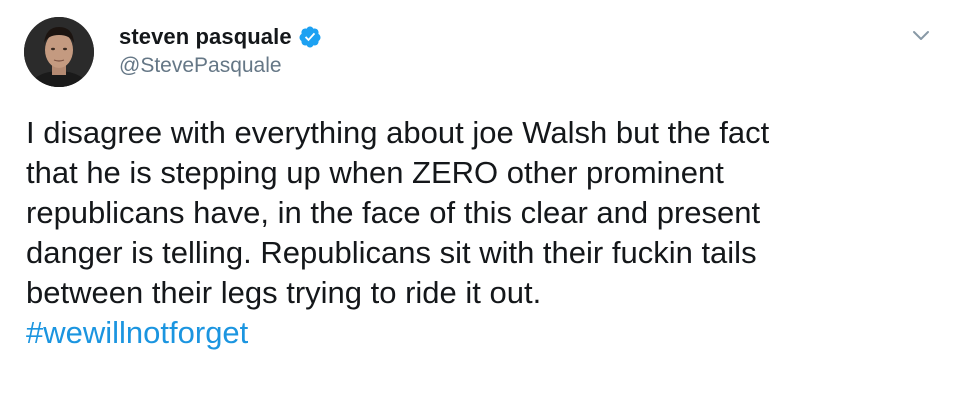 This screenshot has width=958, height=416. I want to click on author-block: steven pasquale @StevePasquale, so click(220, 50).